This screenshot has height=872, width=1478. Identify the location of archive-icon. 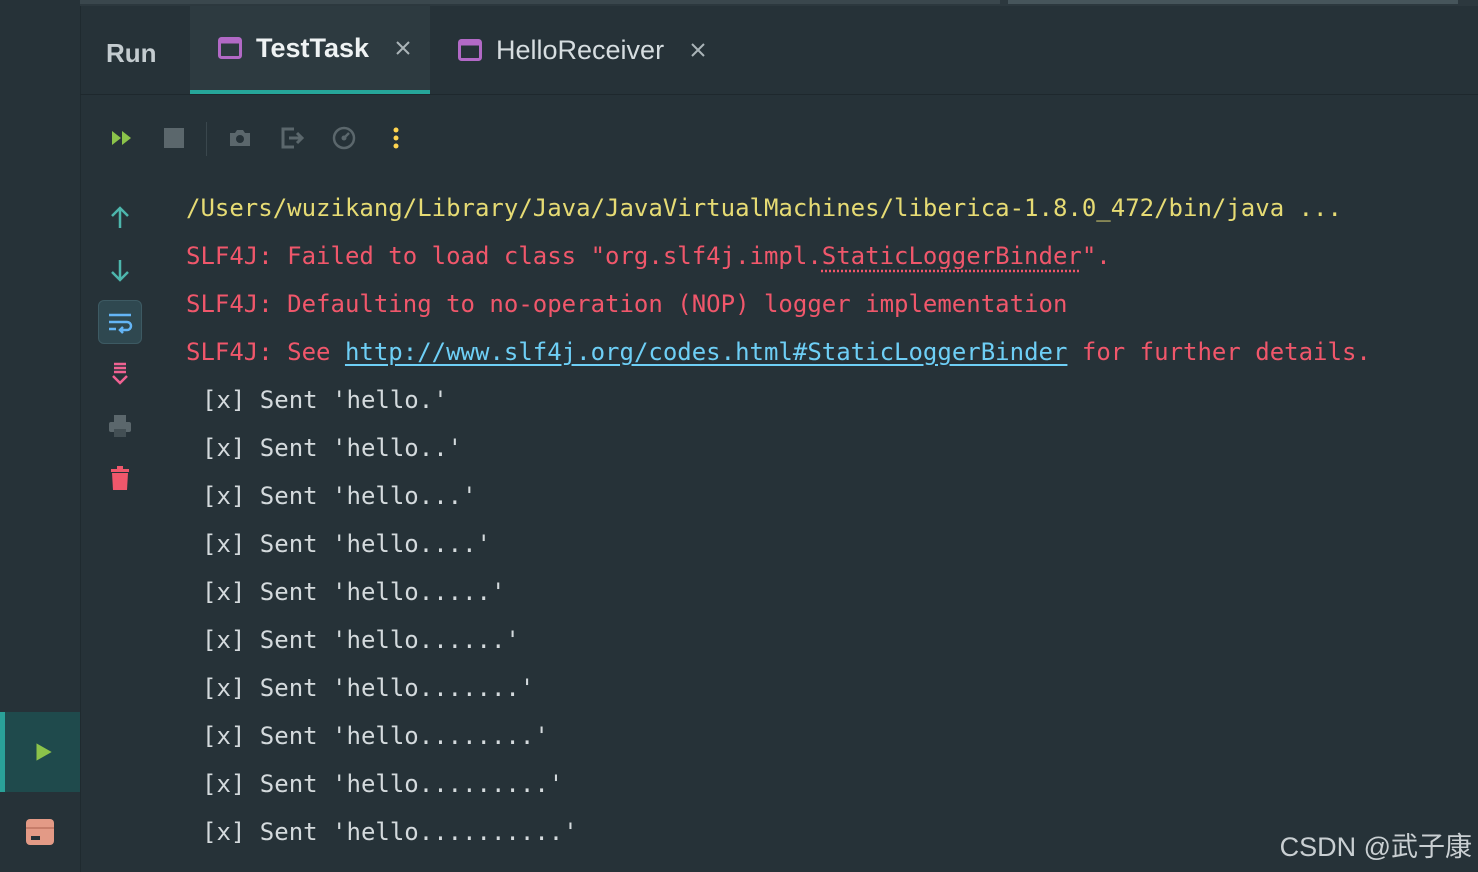
(40, 832).